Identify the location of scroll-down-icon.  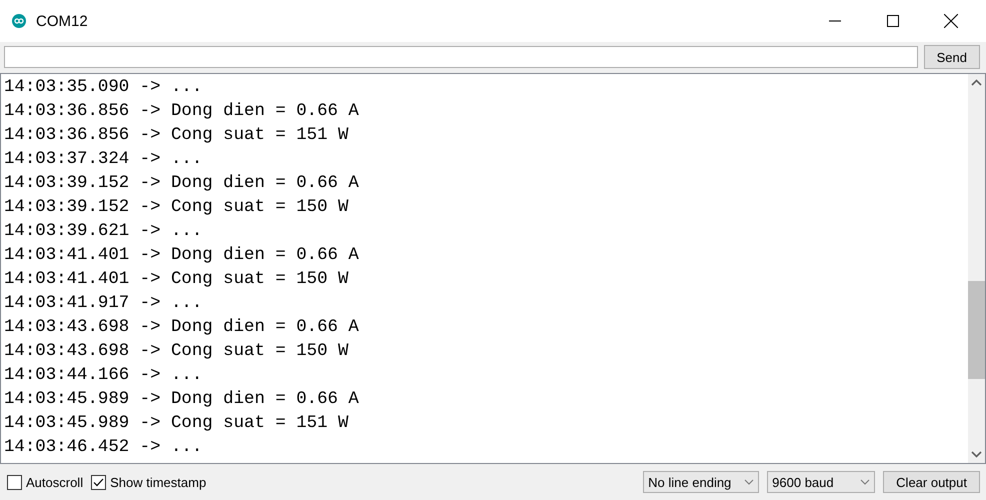
(976, 454).